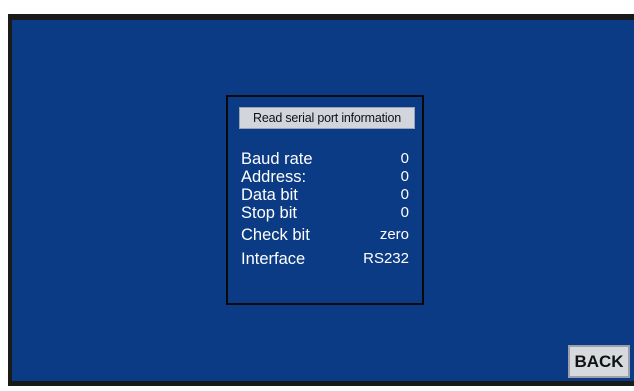 This screenshot has width=634, height=391. Describe the element at coordinates (404, 158) in the screenshot. I see `baud-rate-value: 0` at that location.